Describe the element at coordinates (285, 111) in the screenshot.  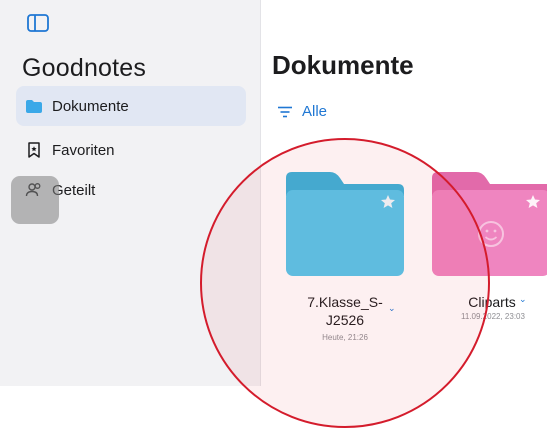
I see `filter-icon` at that location.